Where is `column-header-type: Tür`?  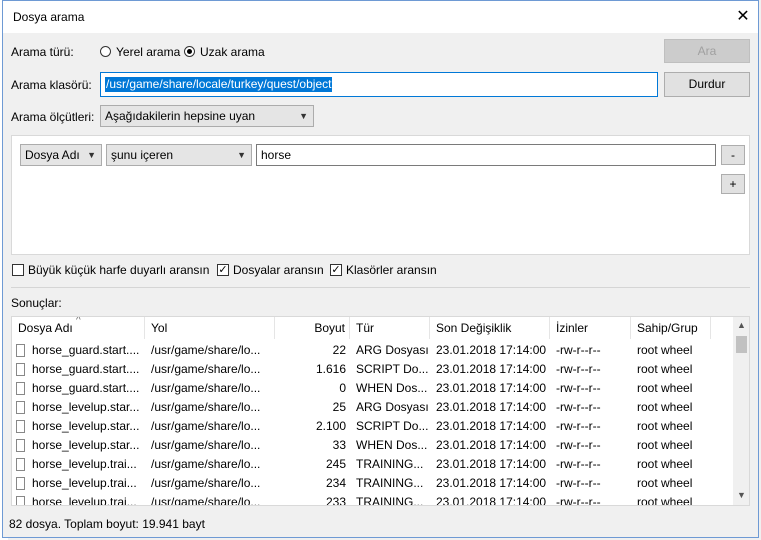 column-header-type: Tür is located at coordinates (390, 328).